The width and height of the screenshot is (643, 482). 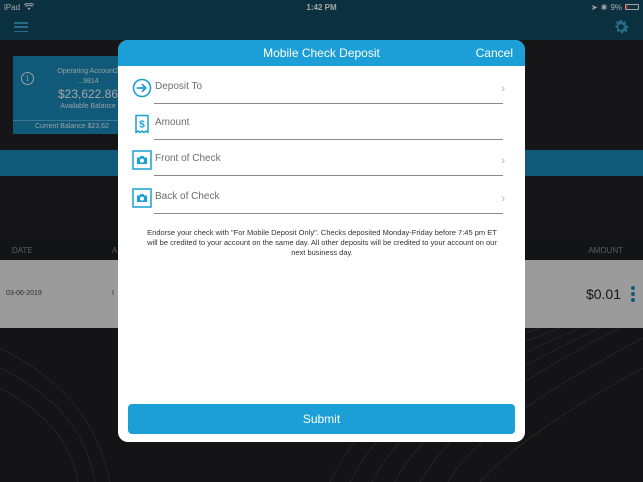 I want to click on dollar-receipt-icon: $, so click(x=142, y=124).